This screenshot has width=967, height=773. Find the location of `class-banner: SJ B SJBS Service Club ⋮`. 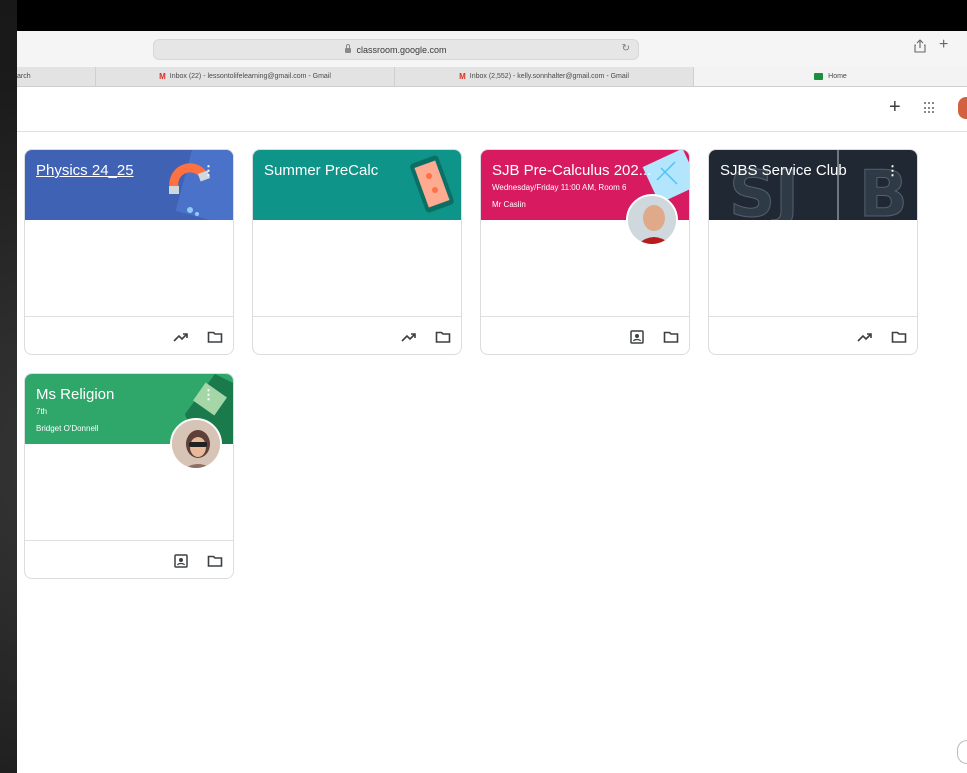

class-banner: SJ B SJBS Service Club ⋮ is located at coordinates (813, 185).